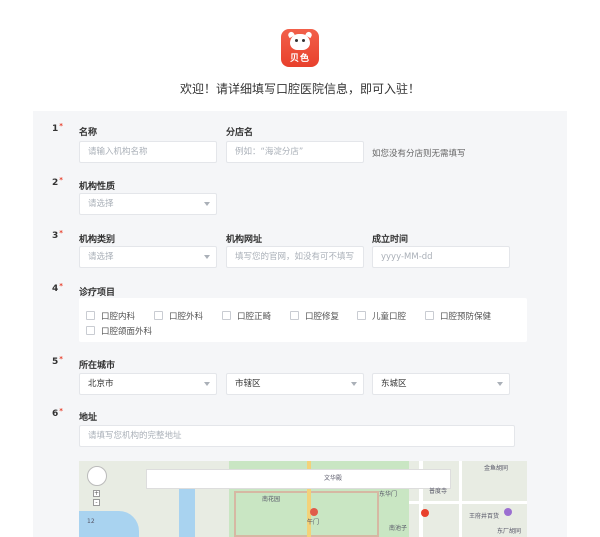 The height and width of the screenshot is (537, 600). I want to click on branch-label: 分店名, so click(240, 133).